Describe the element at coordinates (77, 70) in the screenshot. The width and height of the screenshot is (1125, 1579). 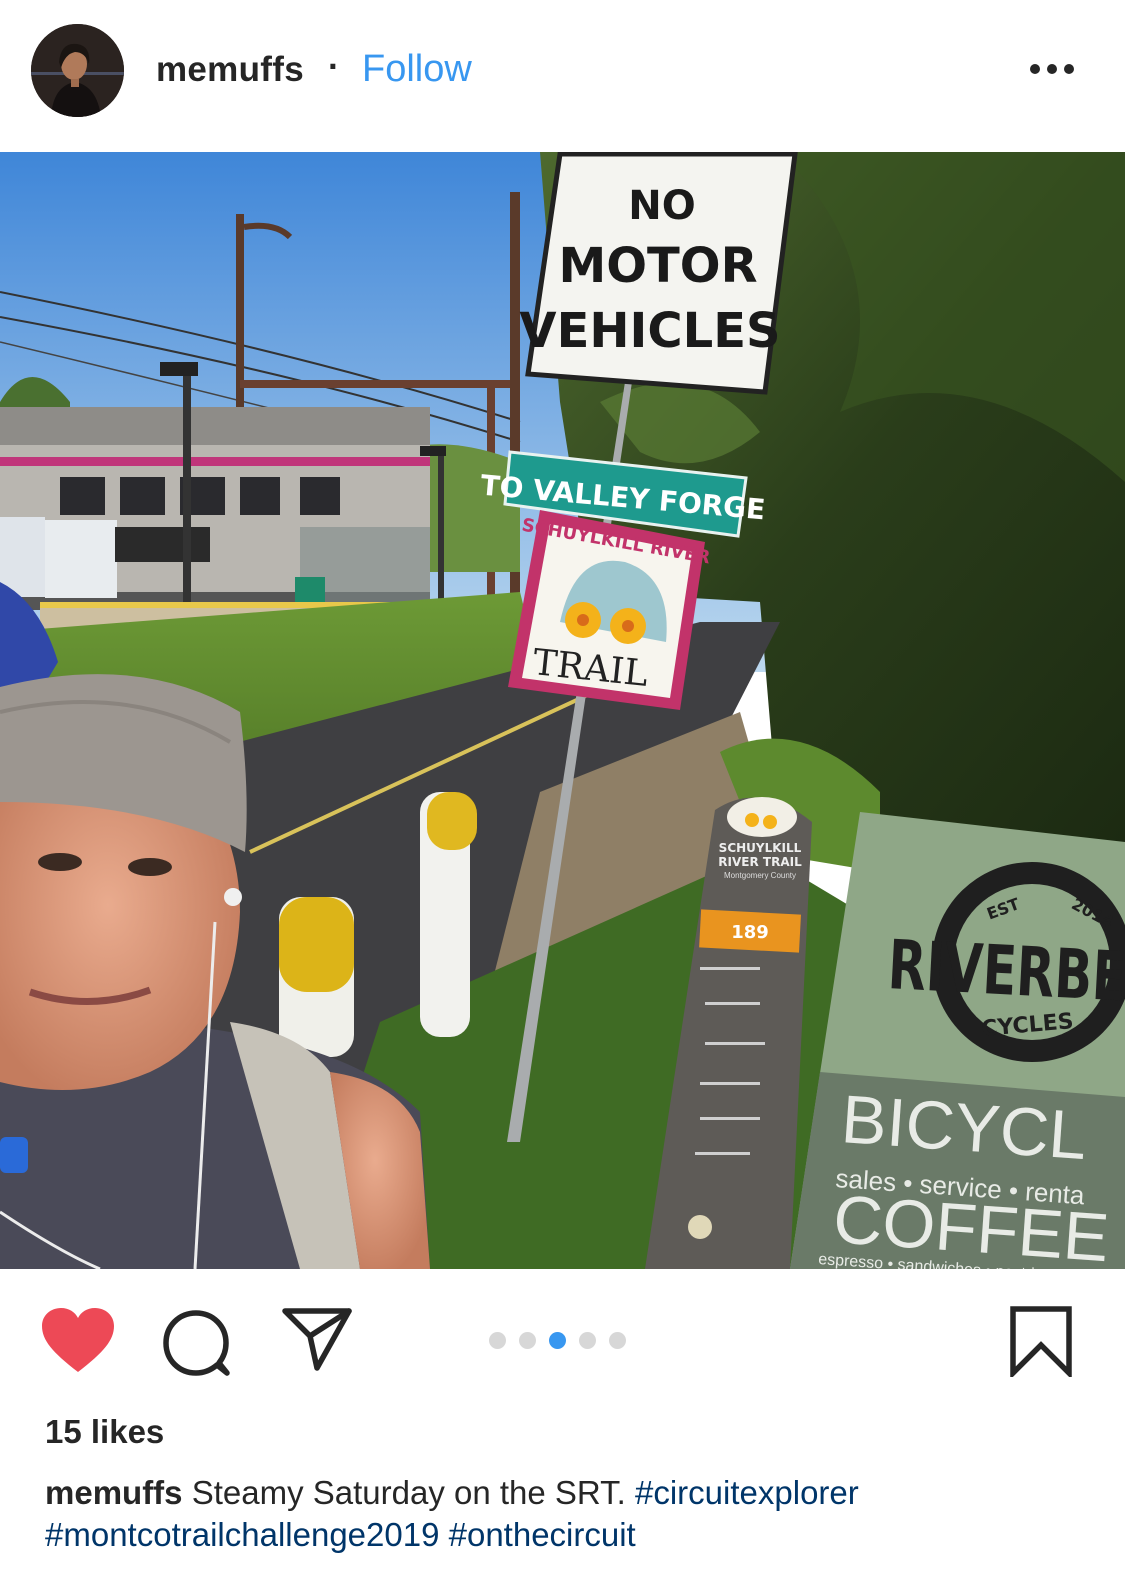
I see `avatar` at that location.